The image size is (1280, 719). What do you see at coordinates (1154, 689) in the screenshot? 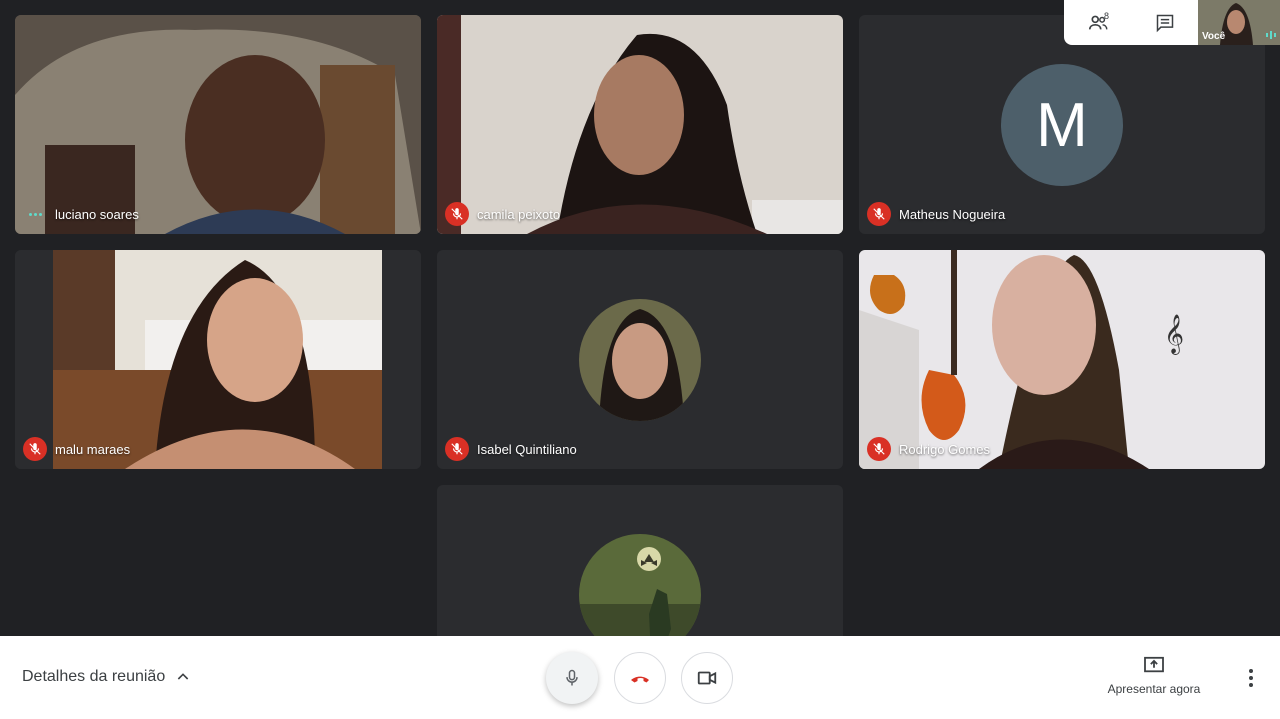
I see `present-now-label: Apresentar agora` at bounding box center [1154, 689].